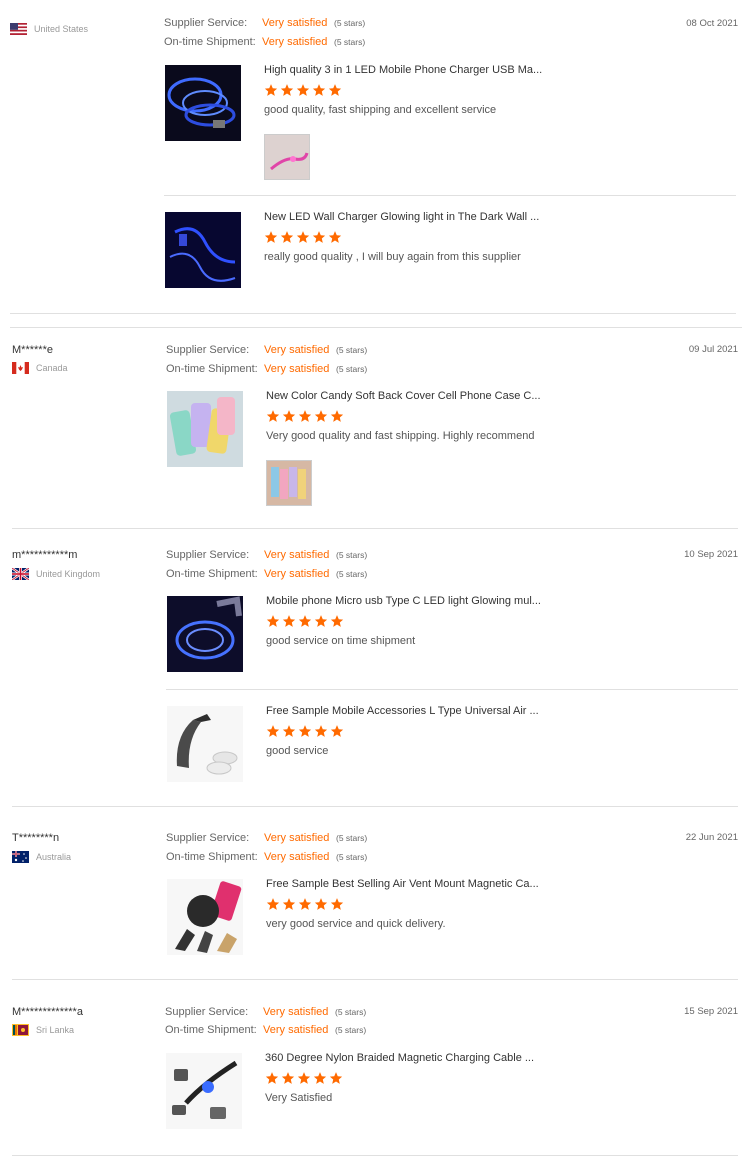 The image size is (750, 1169). Describe the element at coordinates (297, 751) in the screenshot. I see `review-comment: good service` at that location.